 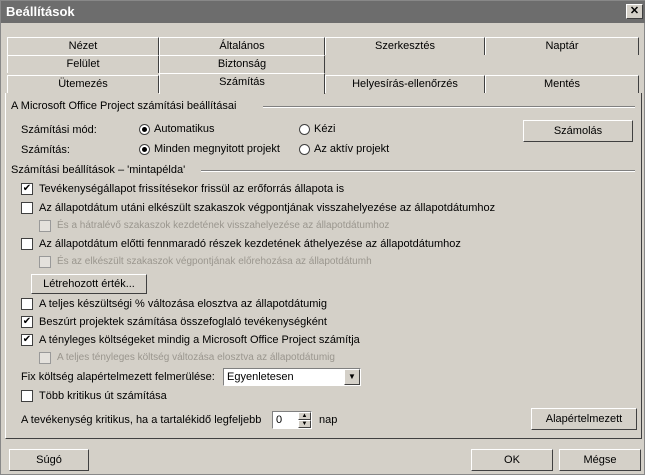 I want to click on tab-security: Biztonság, so click(x=242, y=64).